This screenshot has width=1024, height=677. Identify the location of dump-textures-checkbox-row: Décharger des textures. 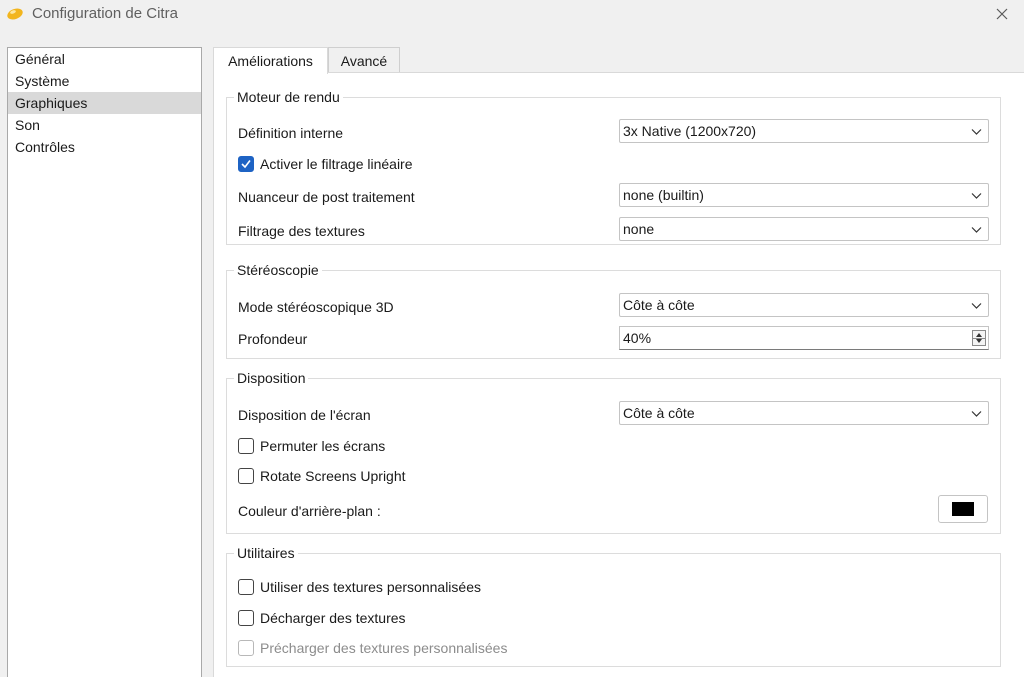
(388, 618).